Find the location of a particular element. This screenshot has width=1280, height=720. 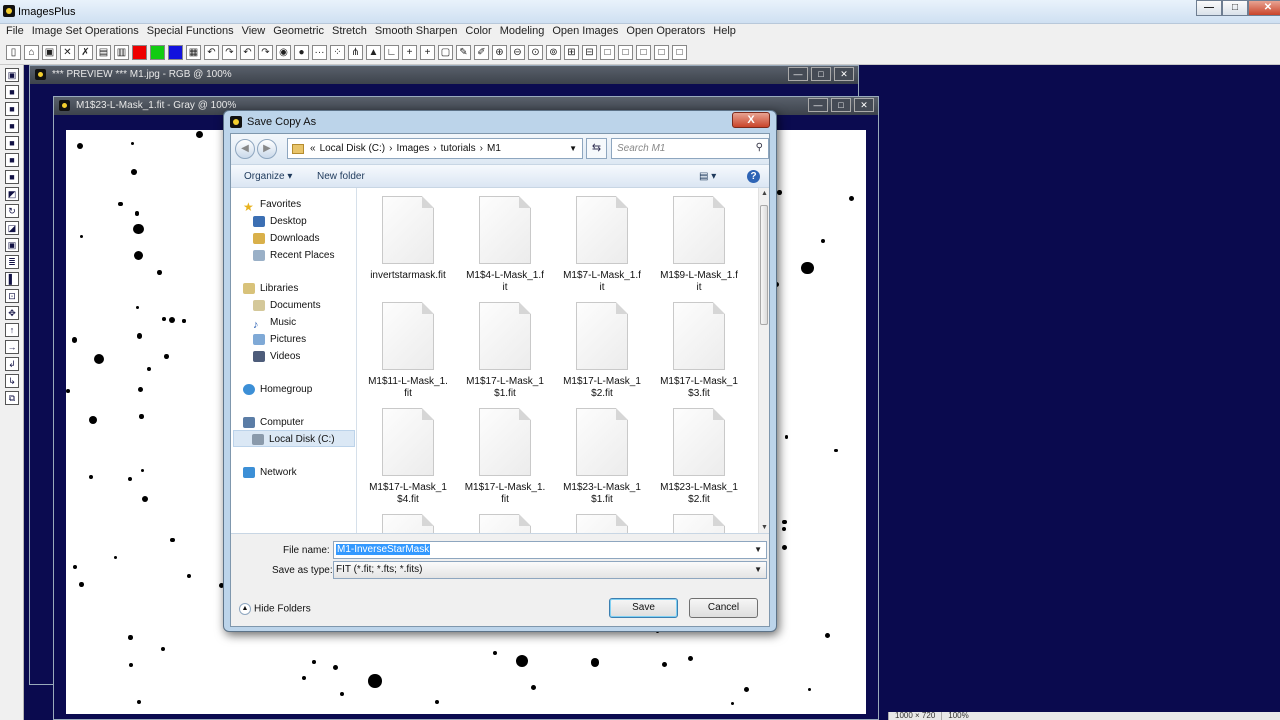

menu-smooth-sharpen: Smooth Sharpen is located at coordinates (416, 32).